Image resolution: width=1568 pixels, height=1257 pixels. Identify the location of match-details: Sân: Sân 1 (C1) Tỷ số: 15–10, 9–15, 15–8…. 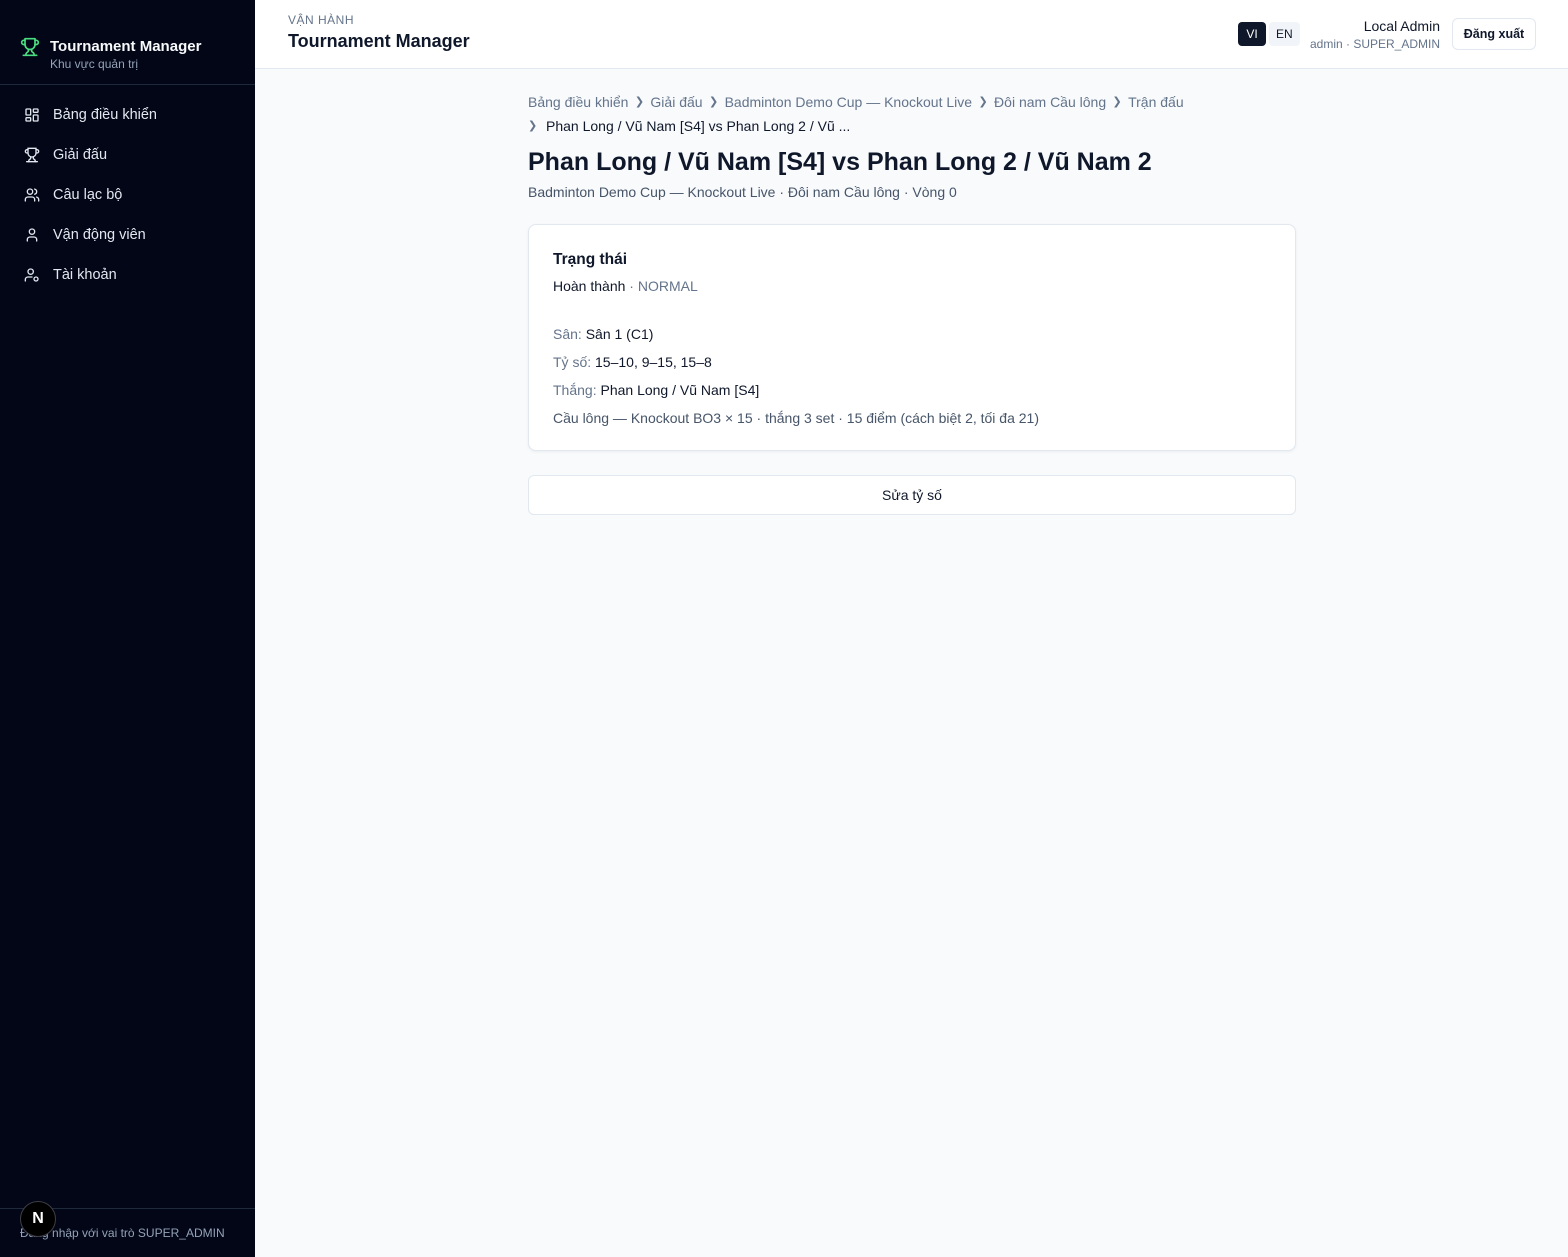
(912, 376).